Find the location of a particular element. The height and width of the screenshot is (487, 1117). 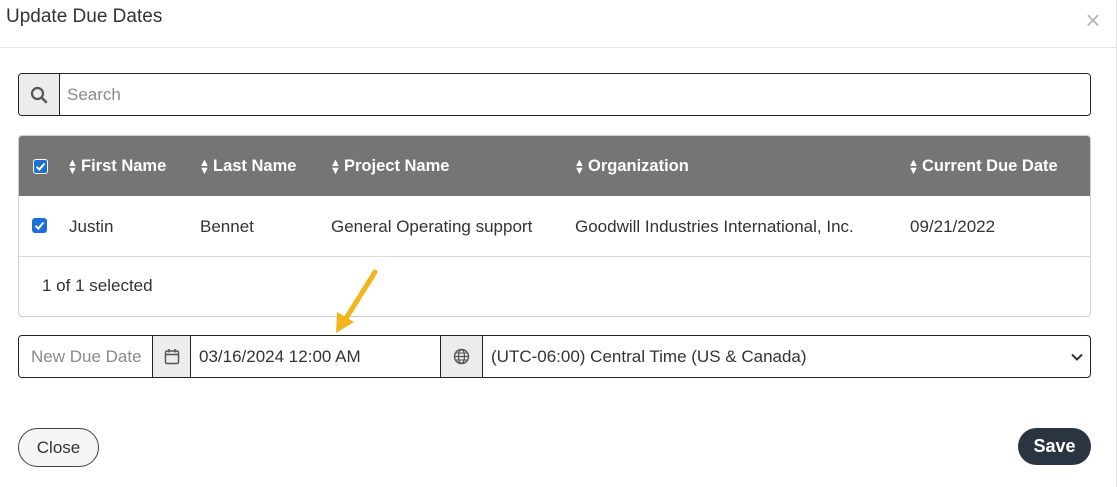

timezone-select: (UTC-06:00) Central Time (US & Canada) is located at coordinates (786, 356).